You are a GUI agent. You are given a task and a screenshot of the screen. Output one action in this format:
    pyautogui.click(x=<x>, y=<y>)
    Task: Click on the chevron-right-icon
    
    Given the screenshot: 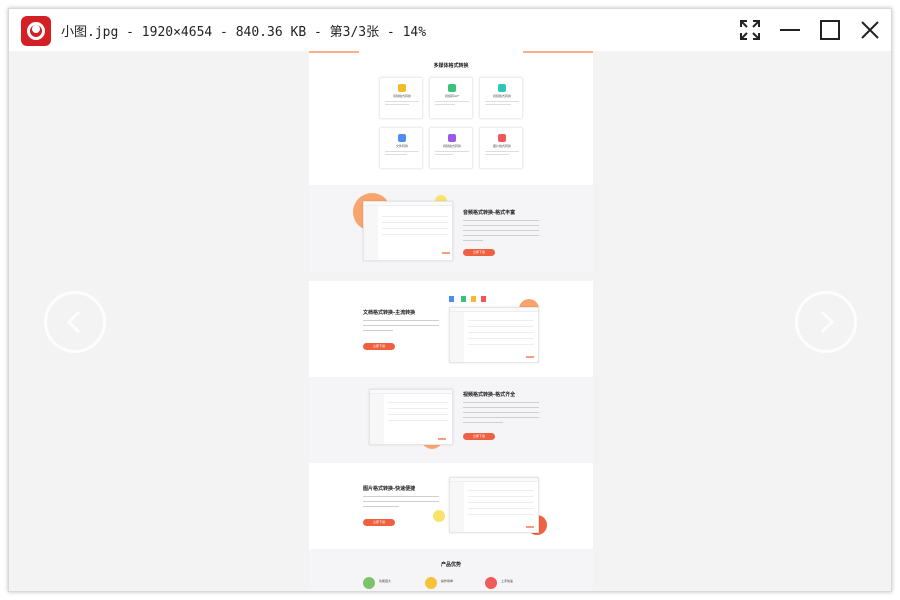 What is the action you would take?
    pyautogui.click(x=827, y=322)
    